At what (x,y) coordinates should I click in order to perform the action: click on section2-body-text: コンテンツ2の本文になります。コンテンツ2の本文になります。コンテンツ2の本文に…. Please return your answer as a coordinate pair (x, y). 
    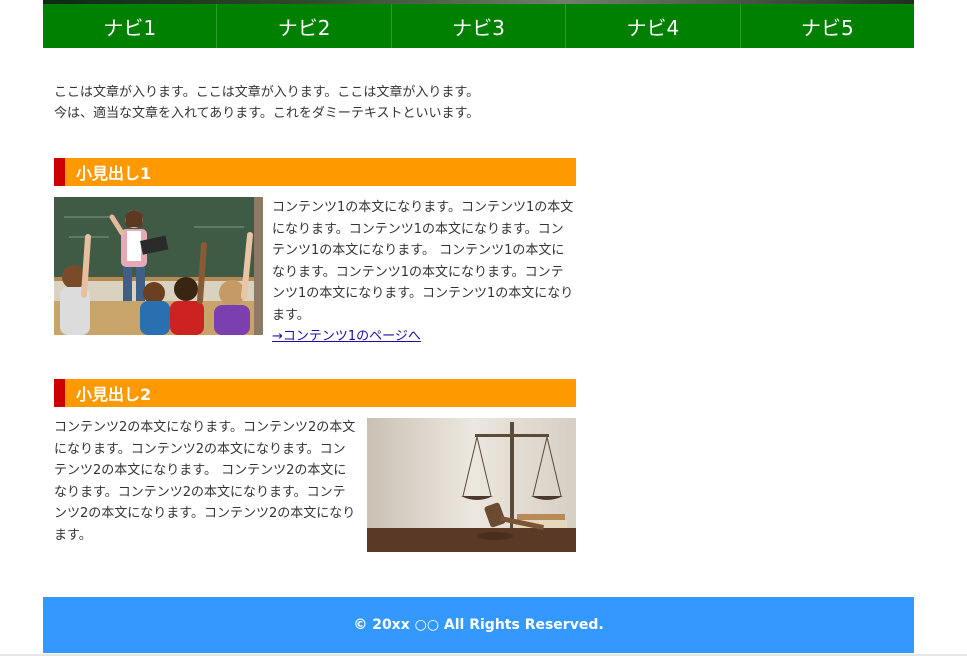
    Looking at the image, I should click on (205, 481).